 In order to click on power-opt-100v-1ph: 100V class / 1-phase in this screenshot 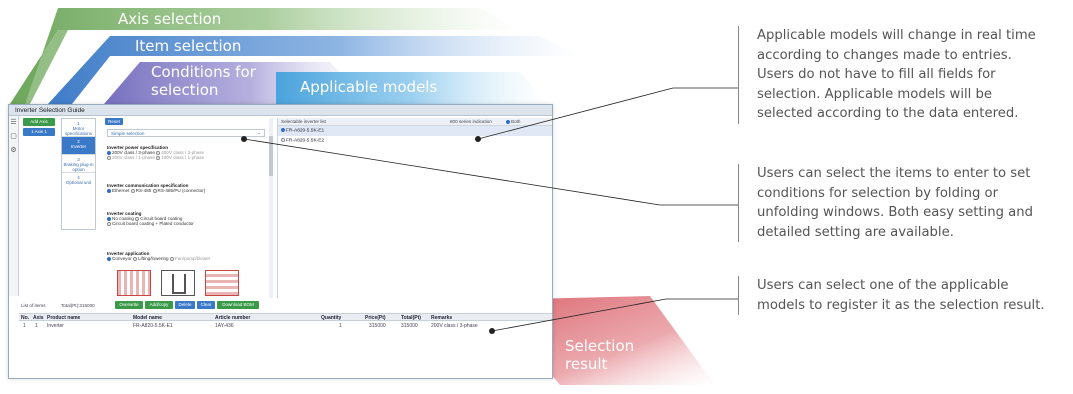, I will do `click(180, 157)`.